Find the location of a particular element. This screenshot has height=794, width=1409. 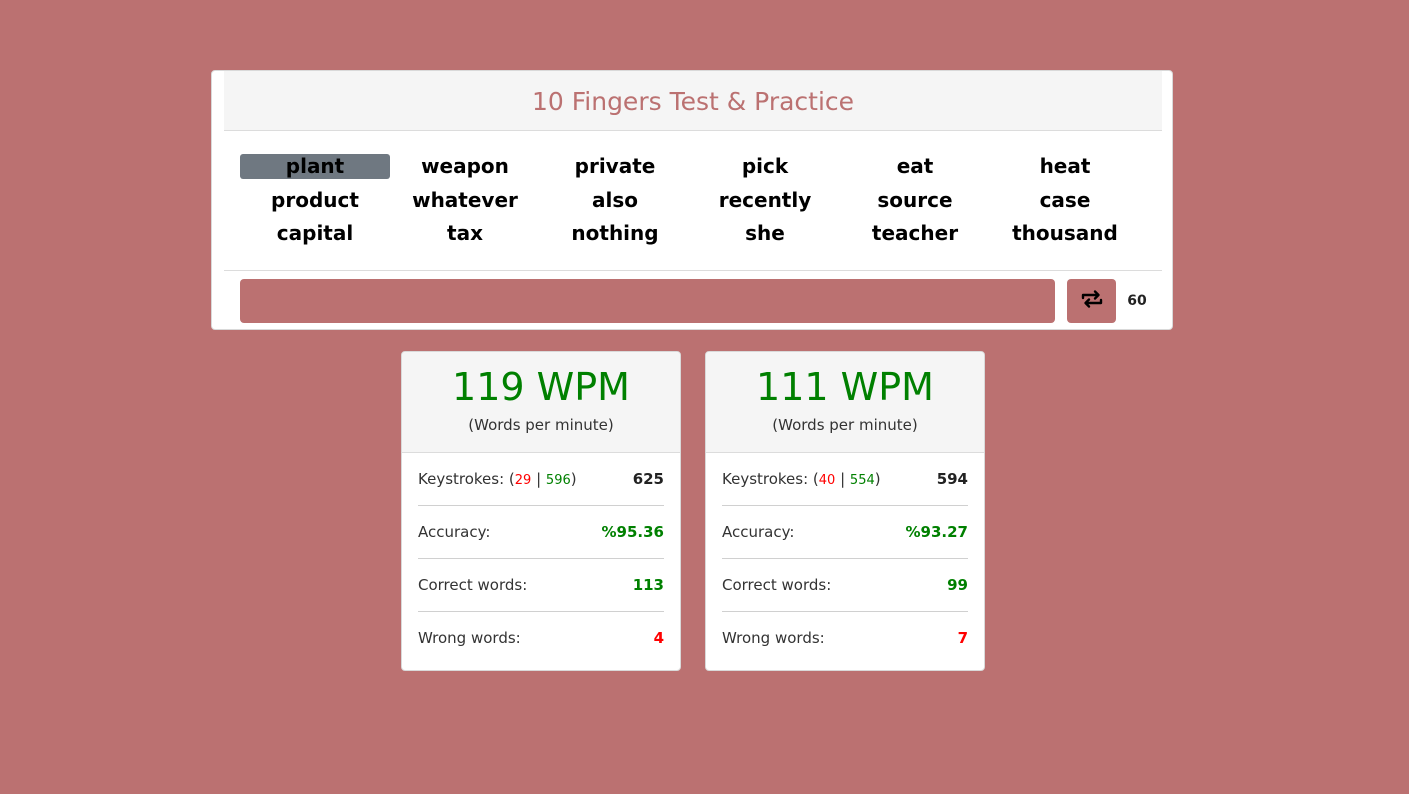

word: she is located at coordinates (765, 233).